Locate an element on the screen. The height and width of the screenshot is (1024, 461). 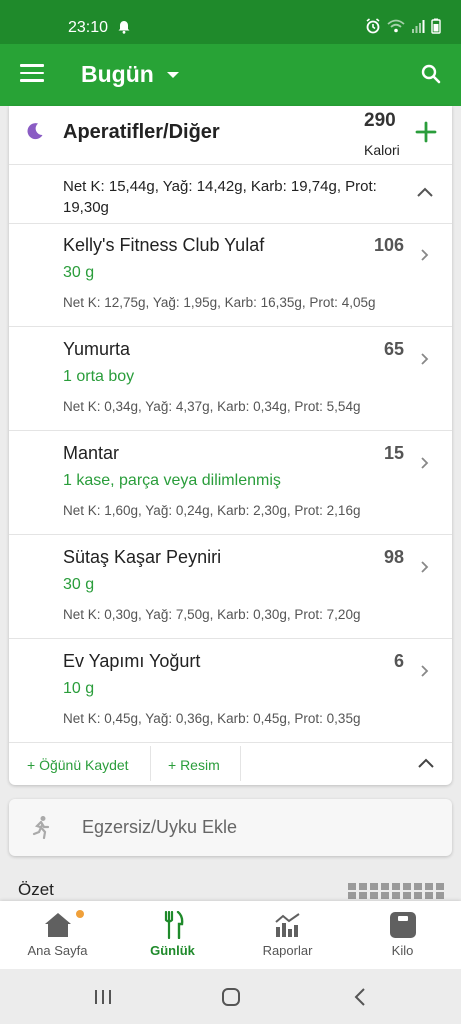
recent-apps-icon is located at coordinates (103, 997).